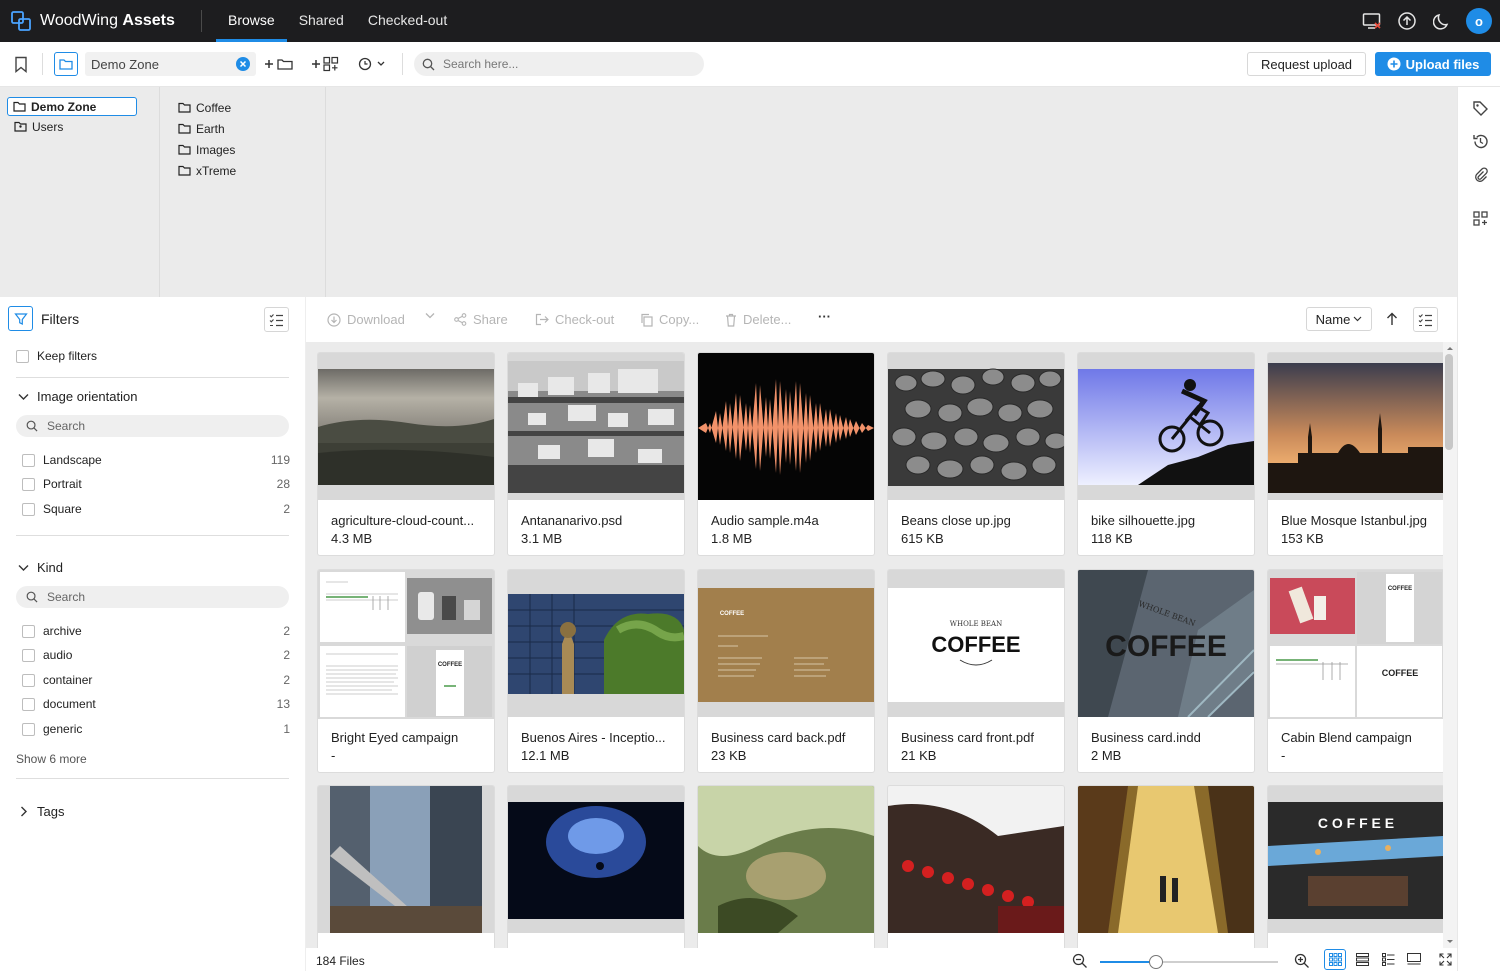 The height and width of the screenshot is (971, 1500). I want to click on asset-card: Antananarivo.psd 3.1 MB, so click(596, 454).